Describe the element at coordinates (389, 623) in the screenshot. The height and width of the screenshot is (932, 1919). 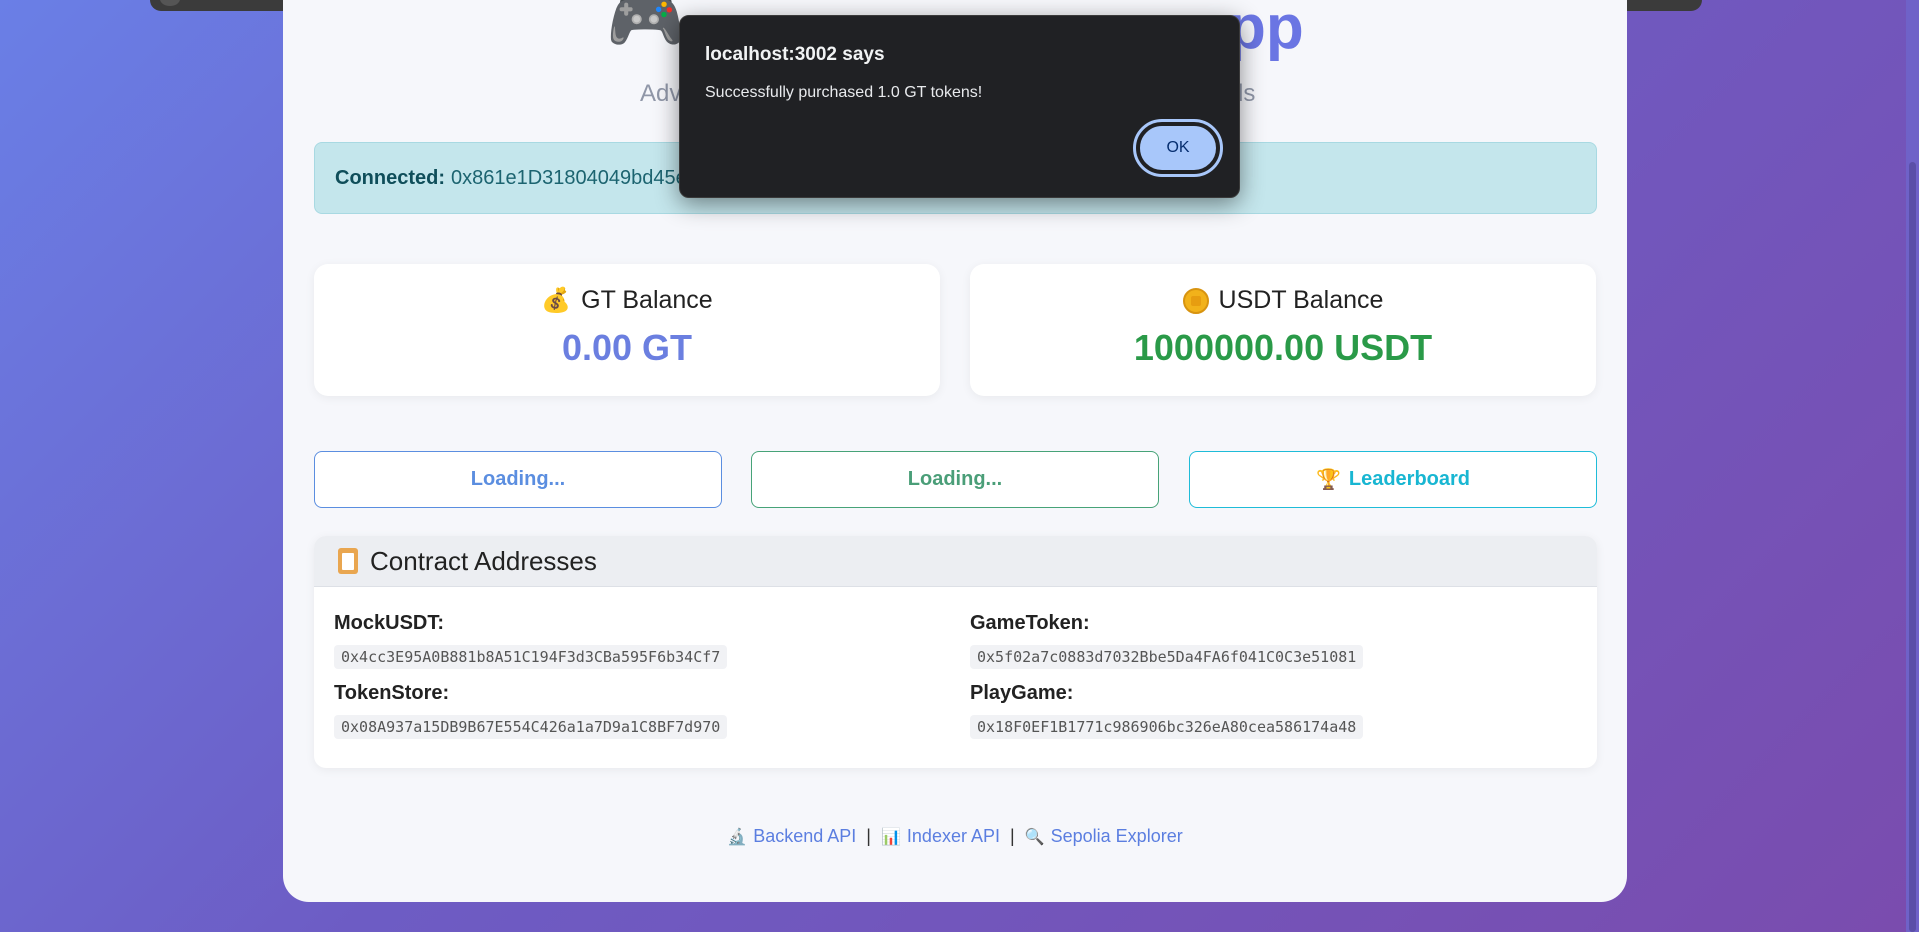
I see `contract-name: MockUSDT:` at that location.